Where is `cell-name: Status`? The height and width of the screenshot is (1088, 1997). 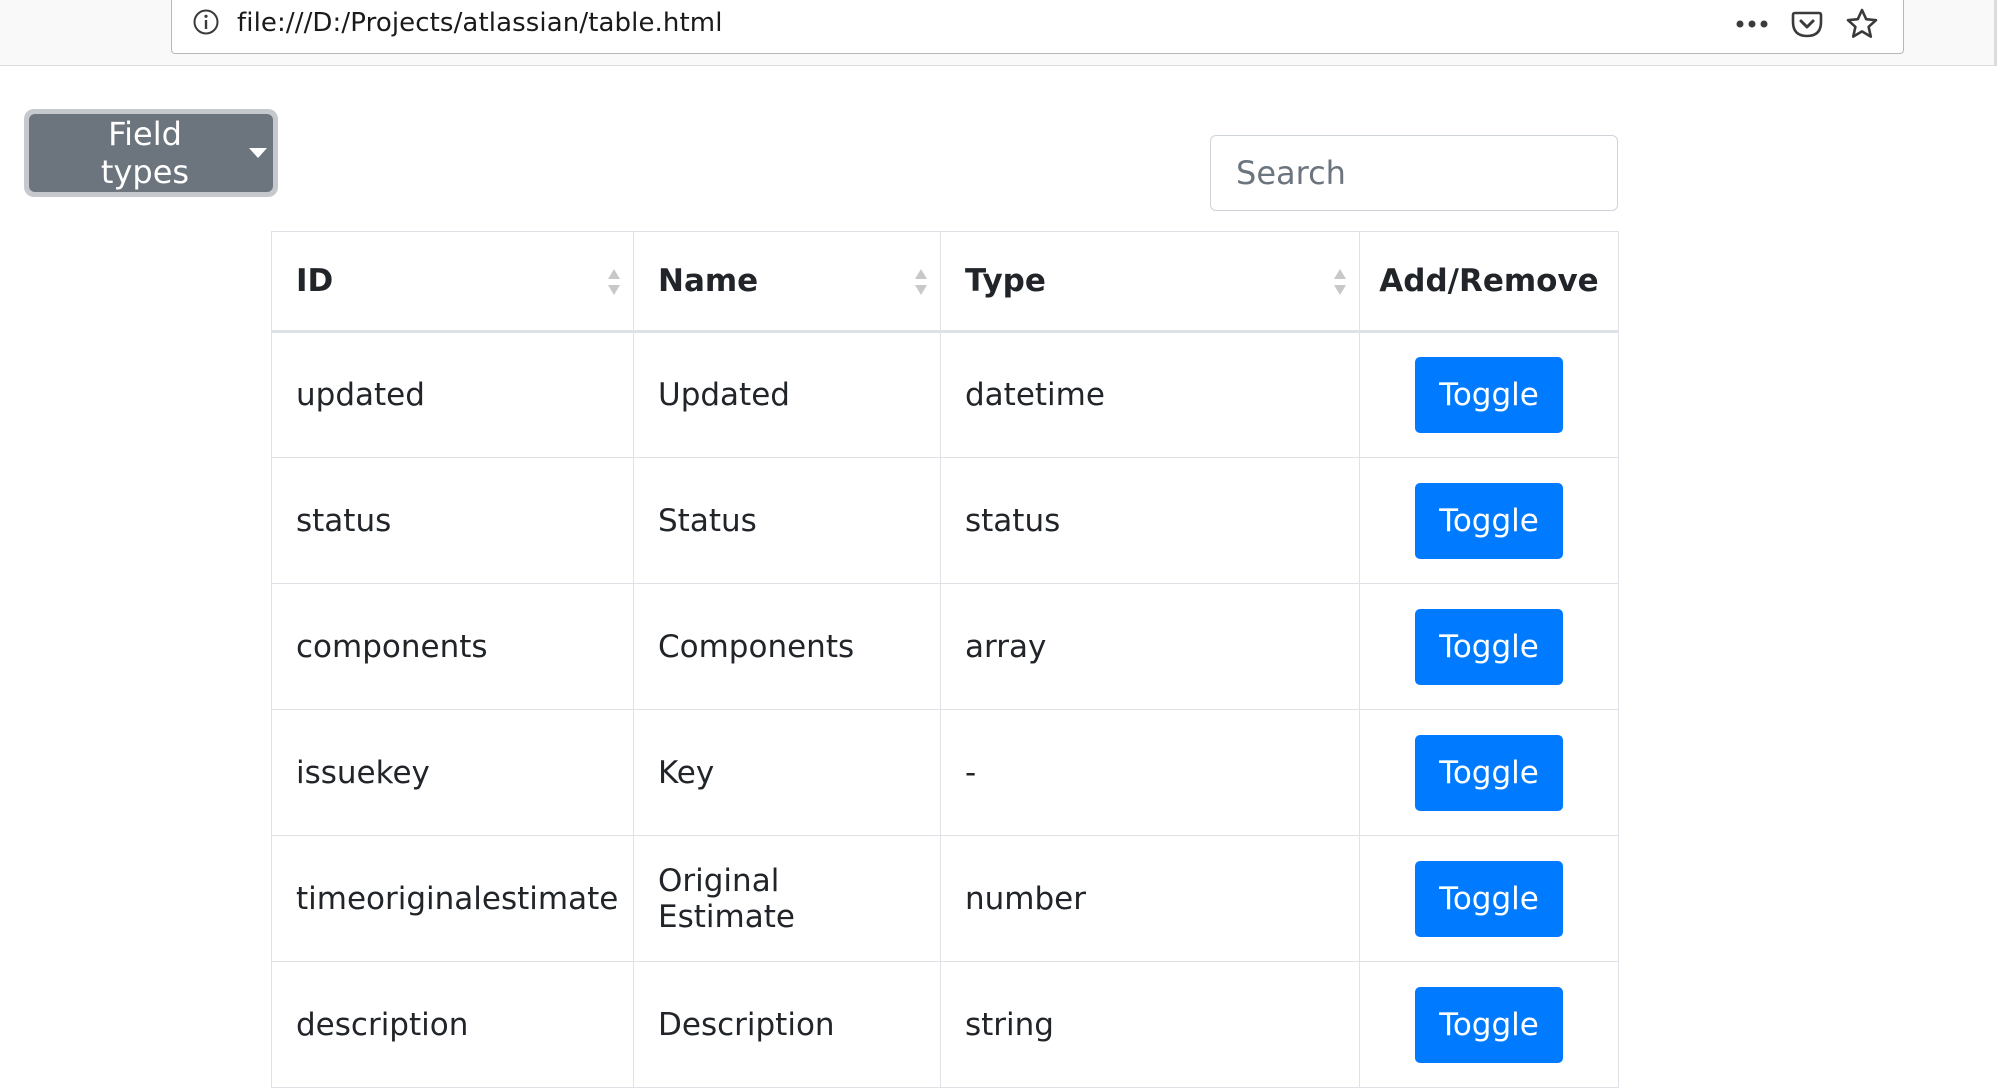
cell-name: Status is located at coordinates (787, 520).